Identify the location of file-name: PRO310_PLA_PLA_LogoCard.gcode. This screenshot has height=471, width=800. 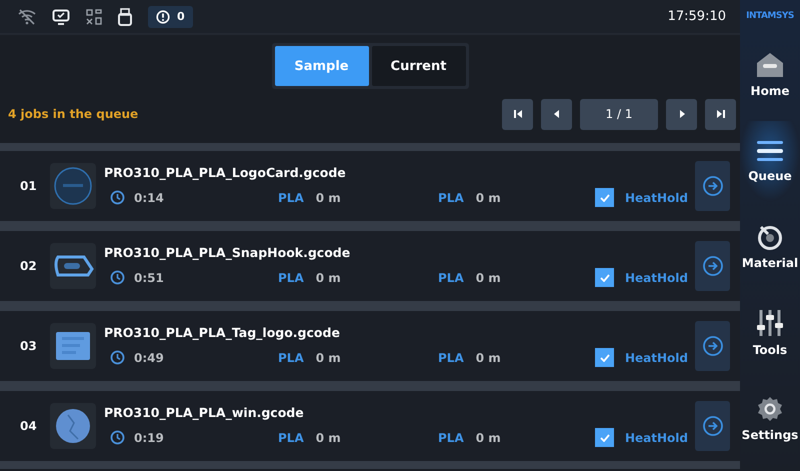
(225, 172).